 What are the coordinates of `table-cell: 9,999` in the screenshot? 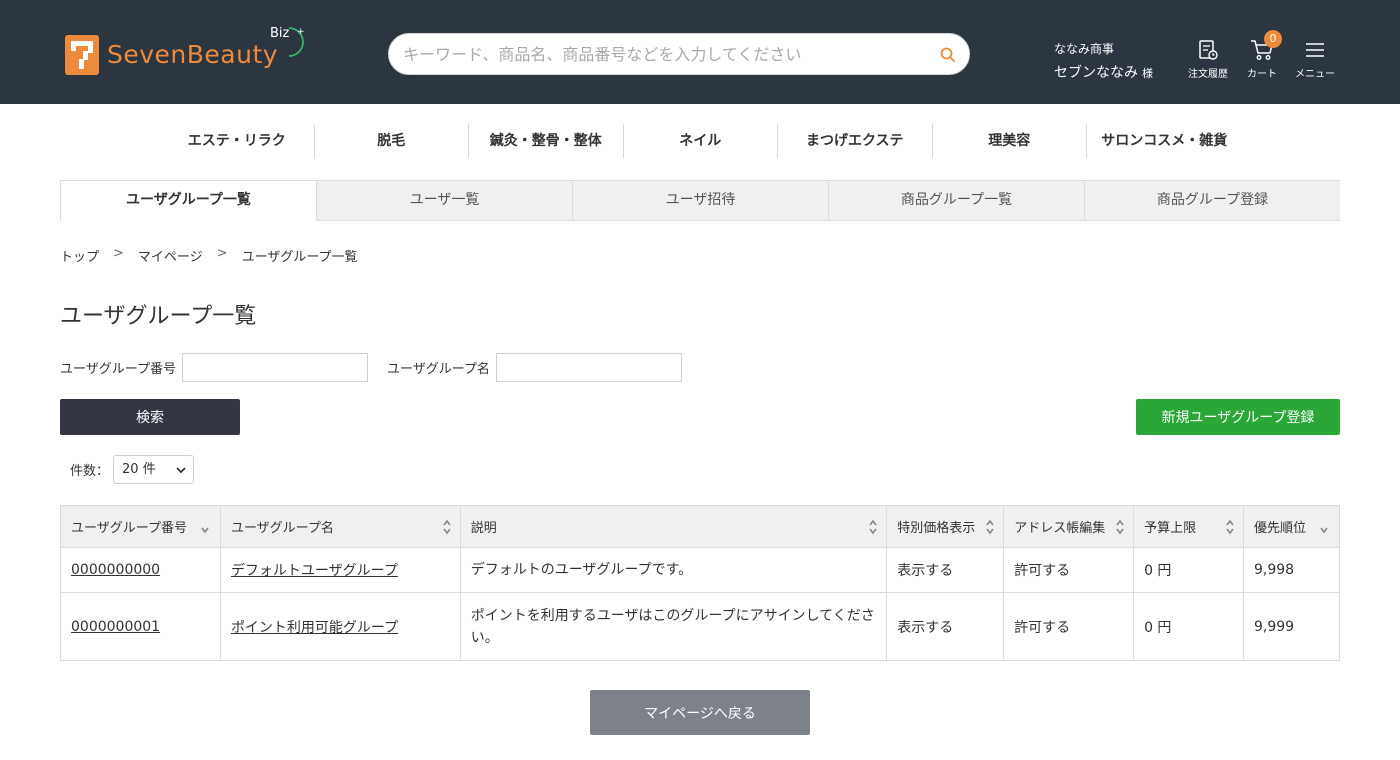 It's located at (1291, 626).